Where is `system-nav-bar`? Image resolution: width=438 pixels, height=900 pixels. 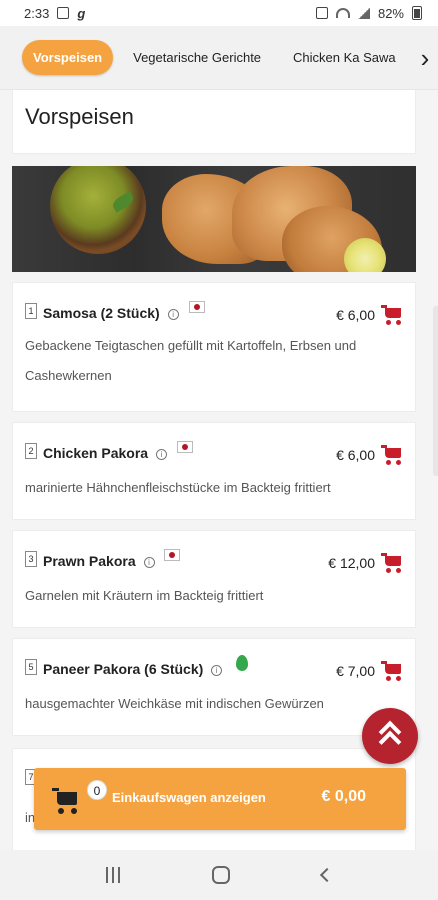 system-nav-bar is located at coordinates (219, 875).